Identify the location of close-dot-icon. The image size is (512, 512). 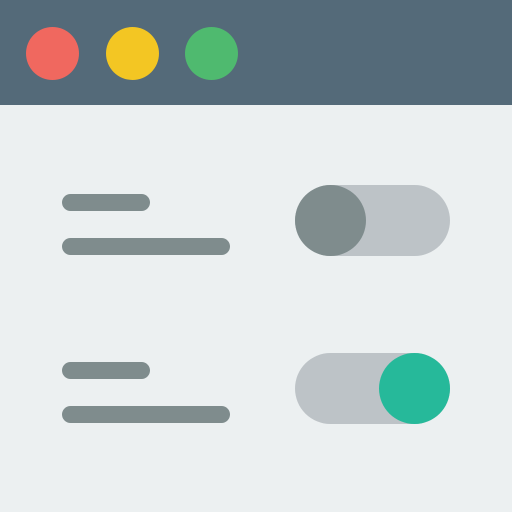
(52, 53).